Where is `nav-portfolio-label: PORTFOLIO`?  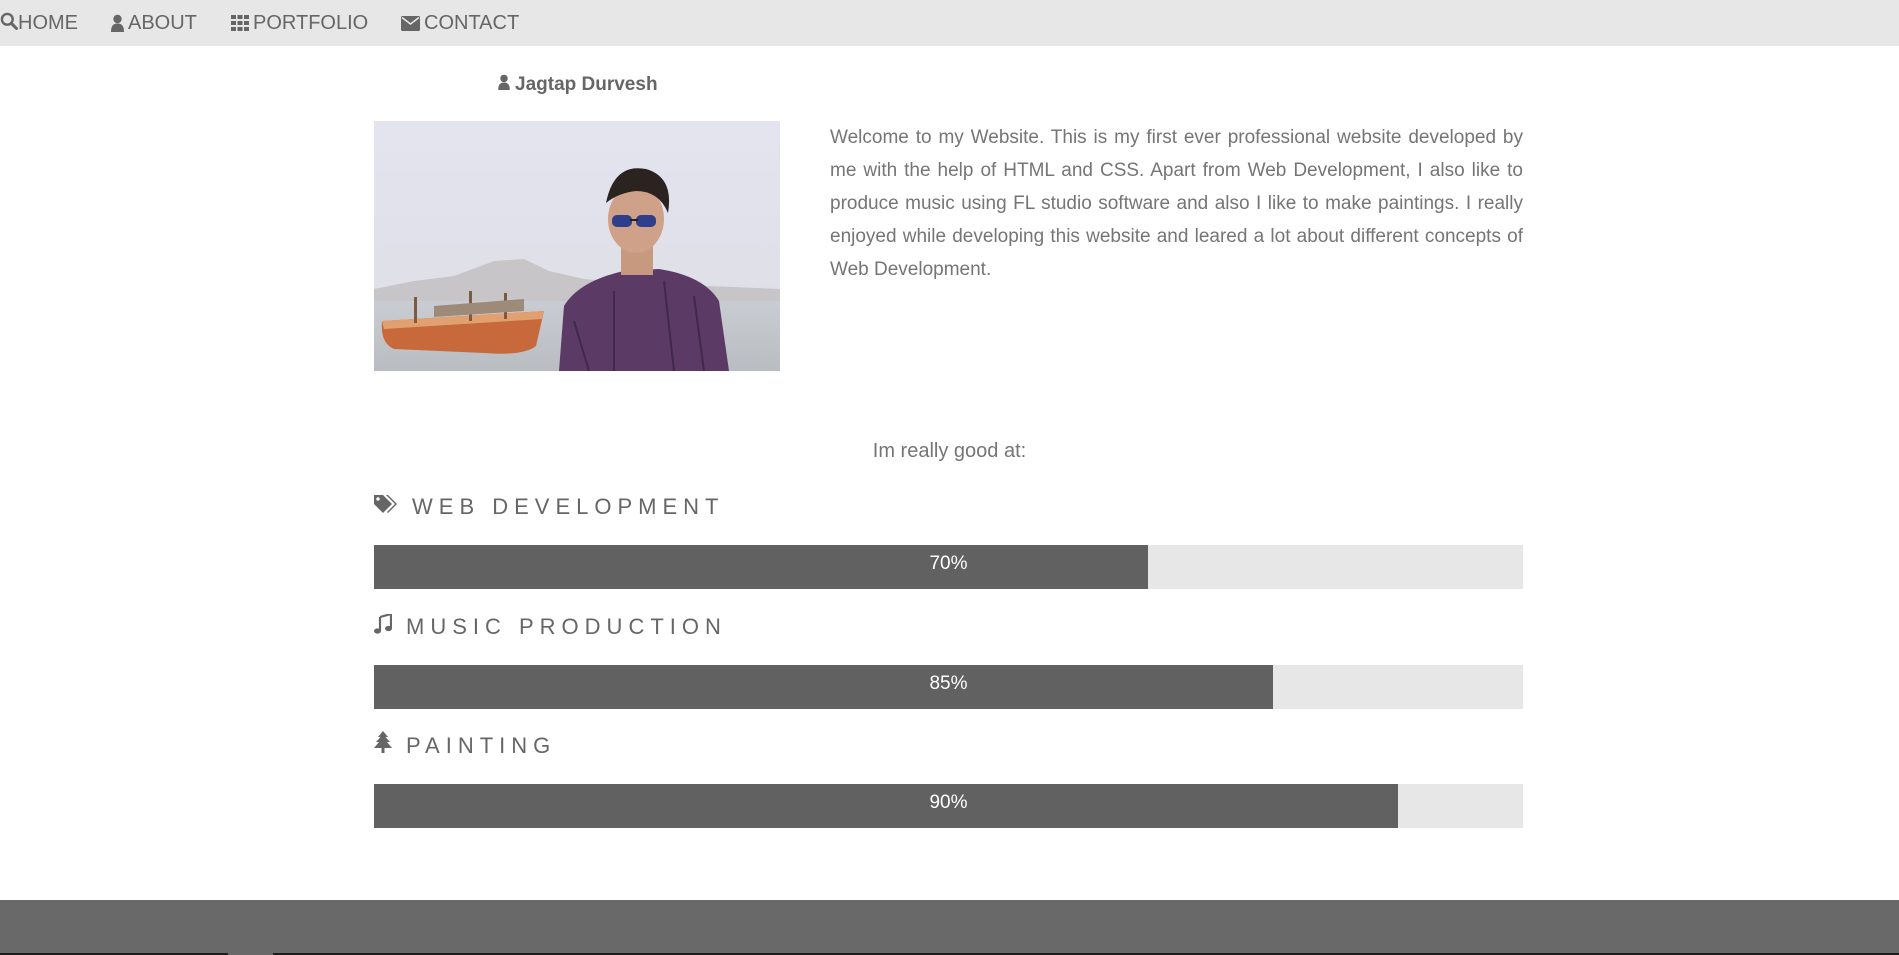 nav-portfolio-label: PORTFOLIO is located at coordinates (311, 22).